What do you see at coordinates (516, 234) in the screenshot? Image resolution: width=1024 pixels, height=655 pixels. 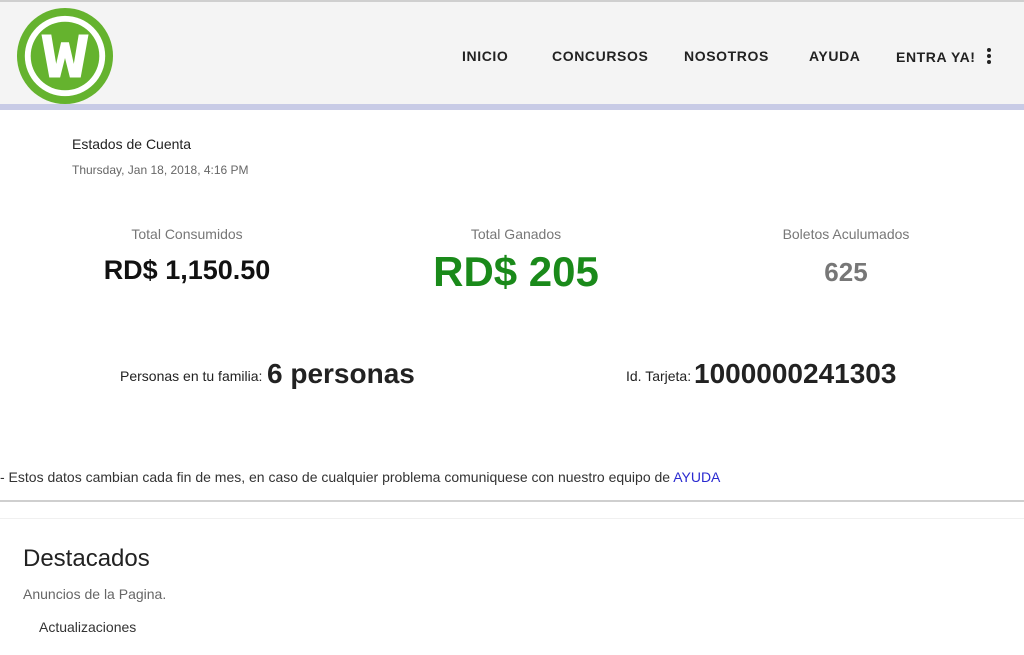 I see `total-ganados-label: Total Ganados` at bounding box center [516, 234].